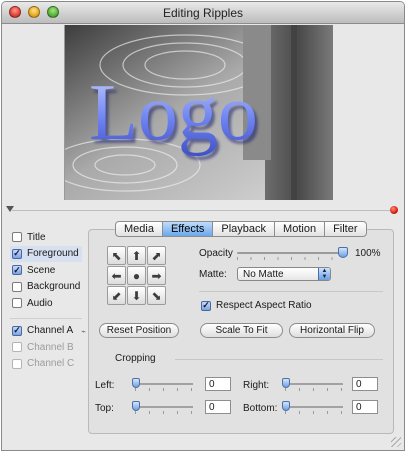  Describe the element at coordinates (116, 295) in the screenshot. I see `arrow-down-left-icon: ⬋` at that location.